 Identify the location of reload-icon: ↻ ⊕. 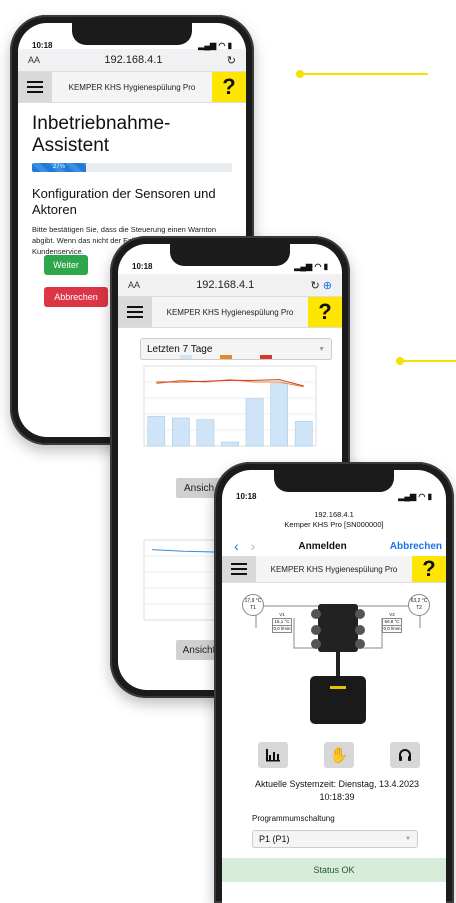
(321, 285).